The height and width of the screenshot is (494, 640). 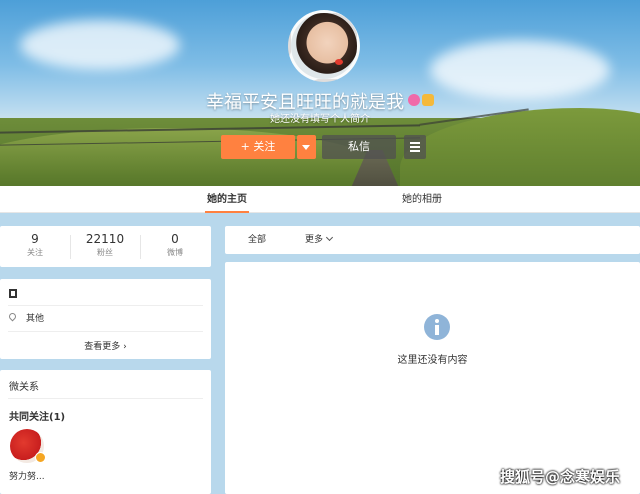 What do you see at coordinates (306, 147) in the screenshot?
I see `follow-dropdown-icon` at bounding box center [306, 147].